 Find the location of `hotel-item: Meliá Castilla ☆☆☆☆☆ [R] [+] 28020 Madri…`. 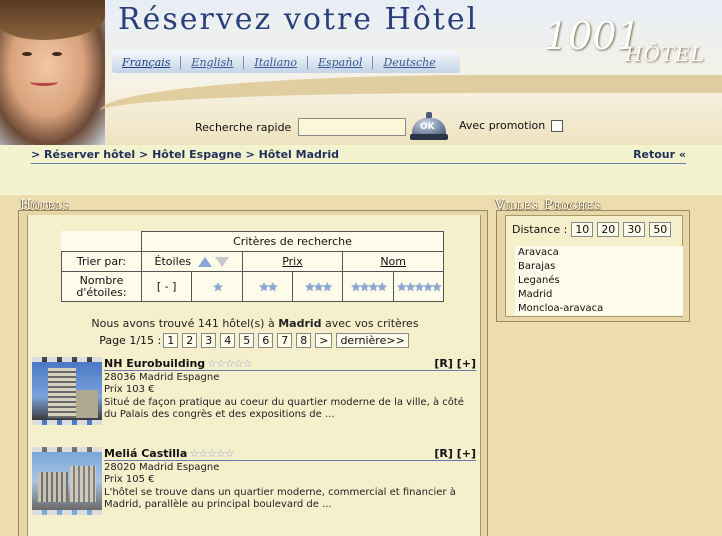

hotel-item: Meliá Castilla ☆☆☆☆☆ [R] [+] 28020 Madri… is located at coordinates (255, 487).